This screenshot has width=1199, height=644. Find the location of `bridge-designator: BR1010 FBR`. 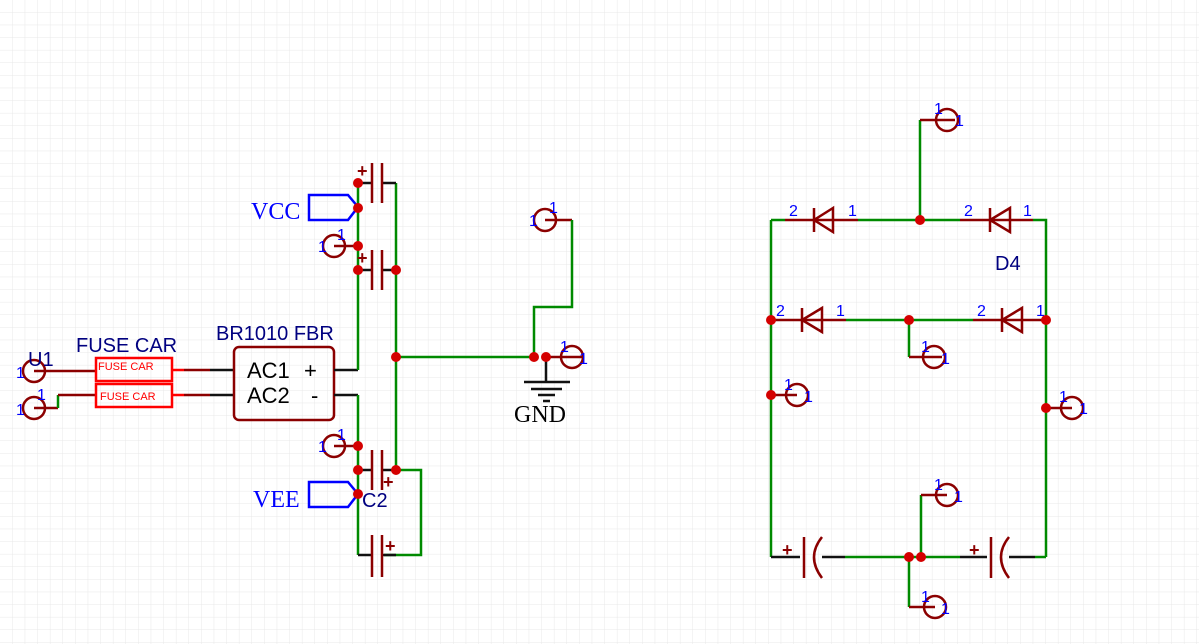

bridge-designator: BR1010 FBR is located at coordinates (275, 334).